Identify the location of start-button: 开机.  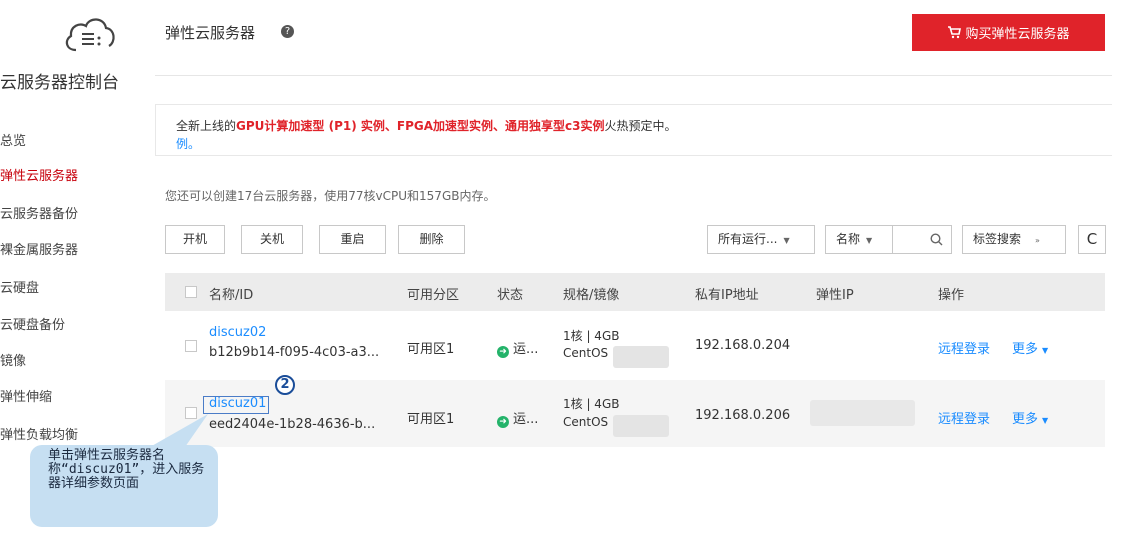
(195, 239).